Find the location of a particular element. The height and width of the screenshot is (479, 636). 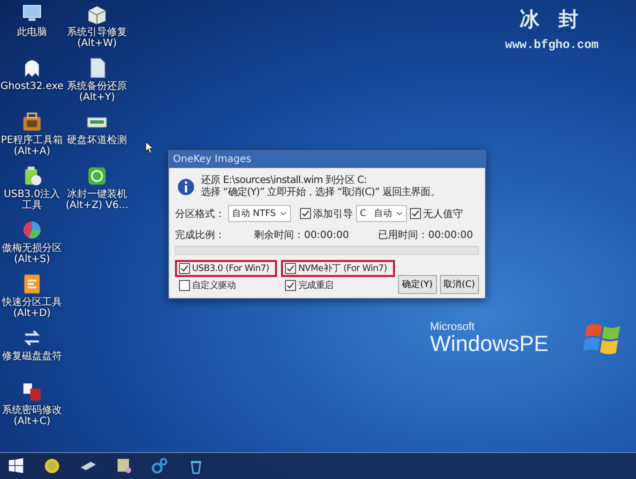

desktop-shortcut: 修复磁盘盘符 is located at coordinates (32, 353).